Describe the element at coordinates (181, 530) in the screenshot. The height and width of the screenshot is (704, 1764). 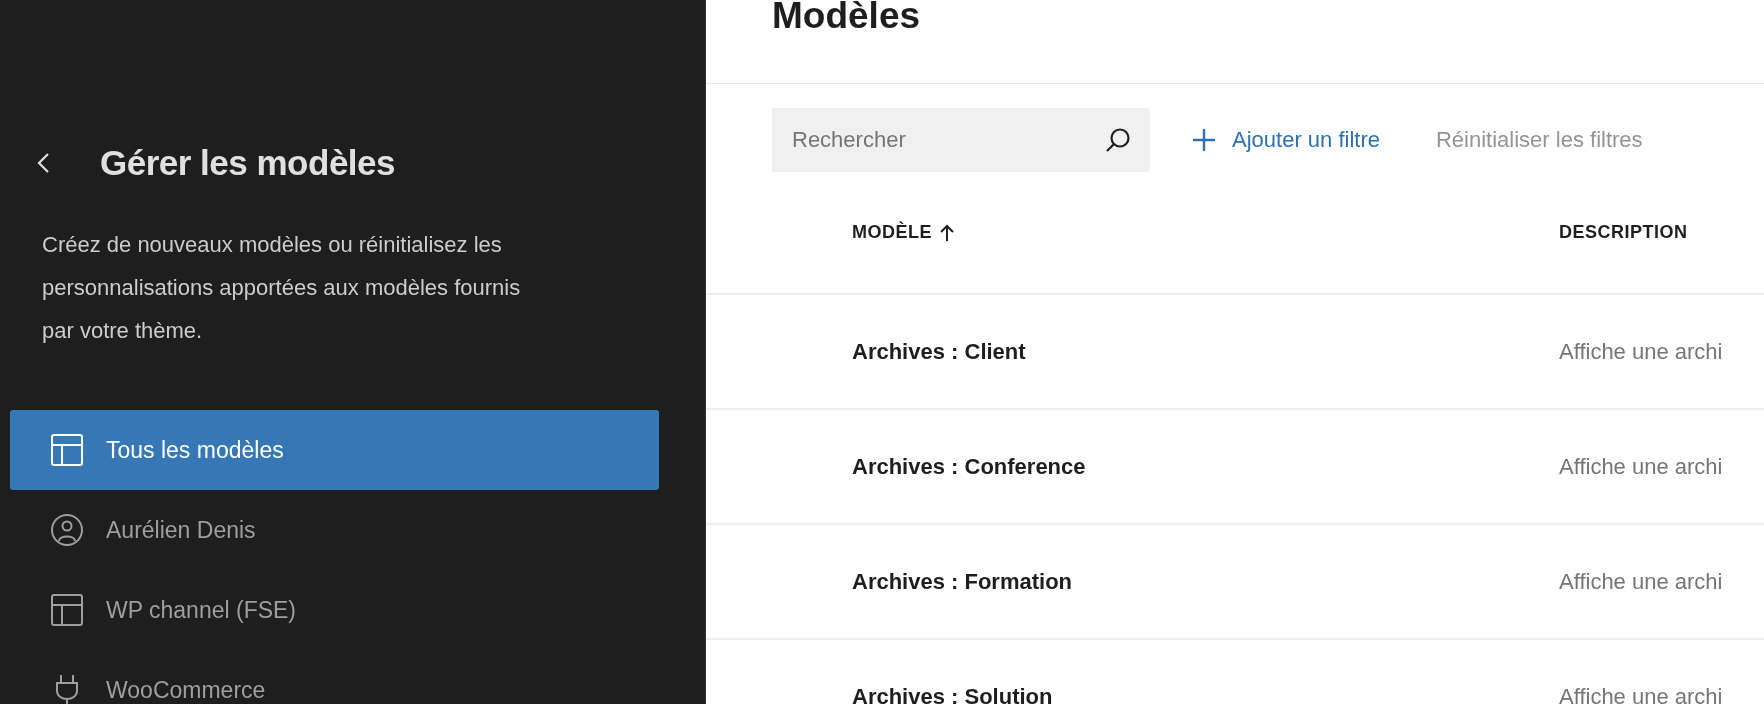
I see `sidebar-item-label: Aurélien Denis` at that location.